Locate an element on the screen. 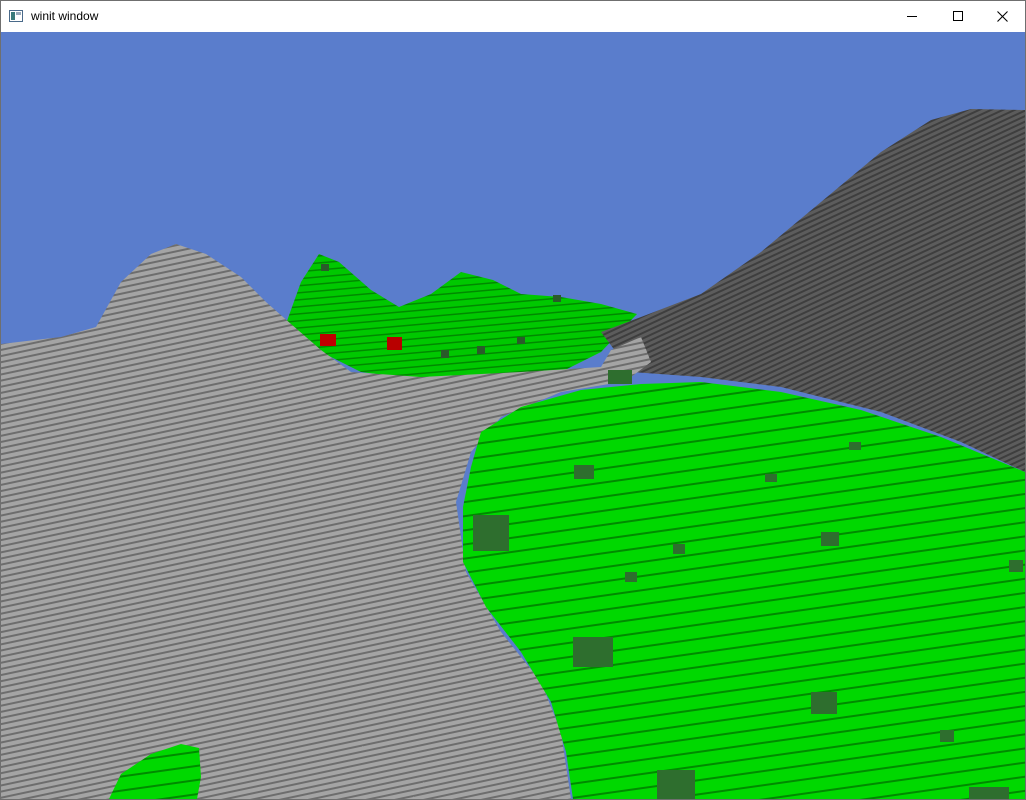 Image resolution: width=1026 pixels, height=800 pixels. title-bar: winit window is located at coordinates (513, 16).